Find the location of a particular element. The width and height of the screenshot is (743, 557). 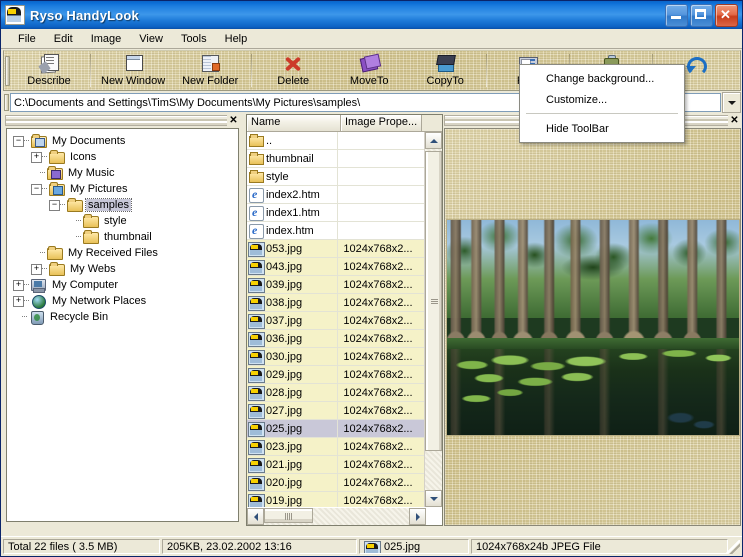

computer-icon is located at coordinates (38, 285).